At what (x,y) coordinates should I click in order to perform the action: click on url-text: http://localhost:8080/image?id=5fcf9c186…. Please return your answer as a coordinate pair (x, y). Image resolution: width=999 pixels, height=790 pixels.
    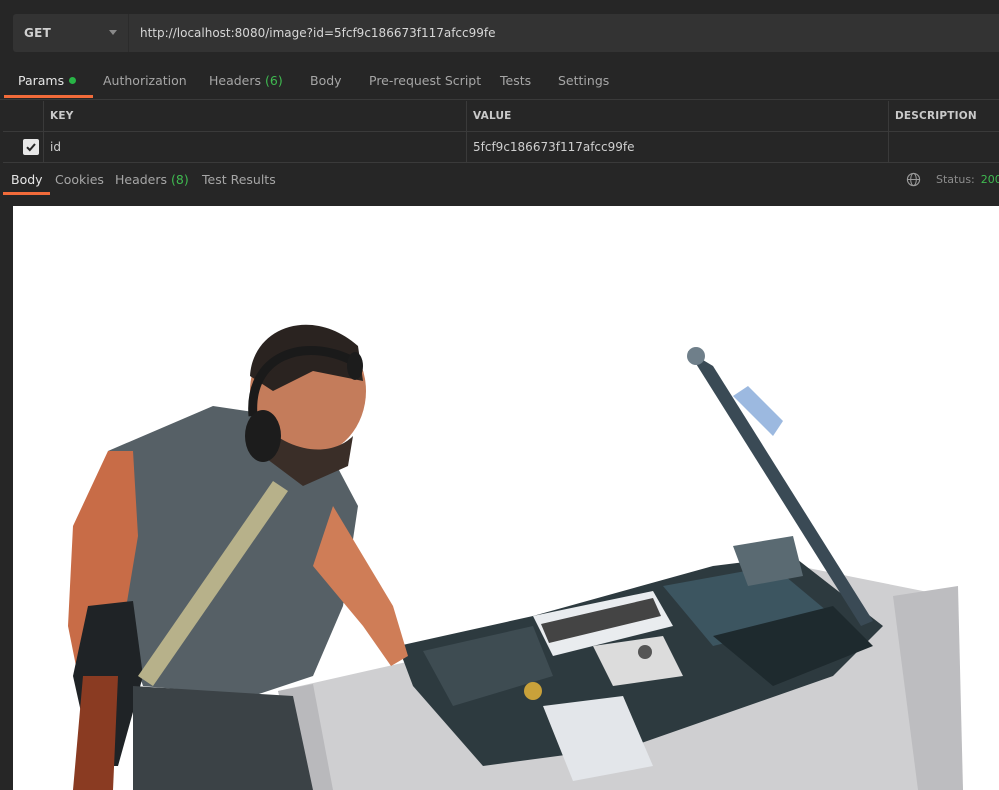
    Looking at the image, I should click on (318, 33).